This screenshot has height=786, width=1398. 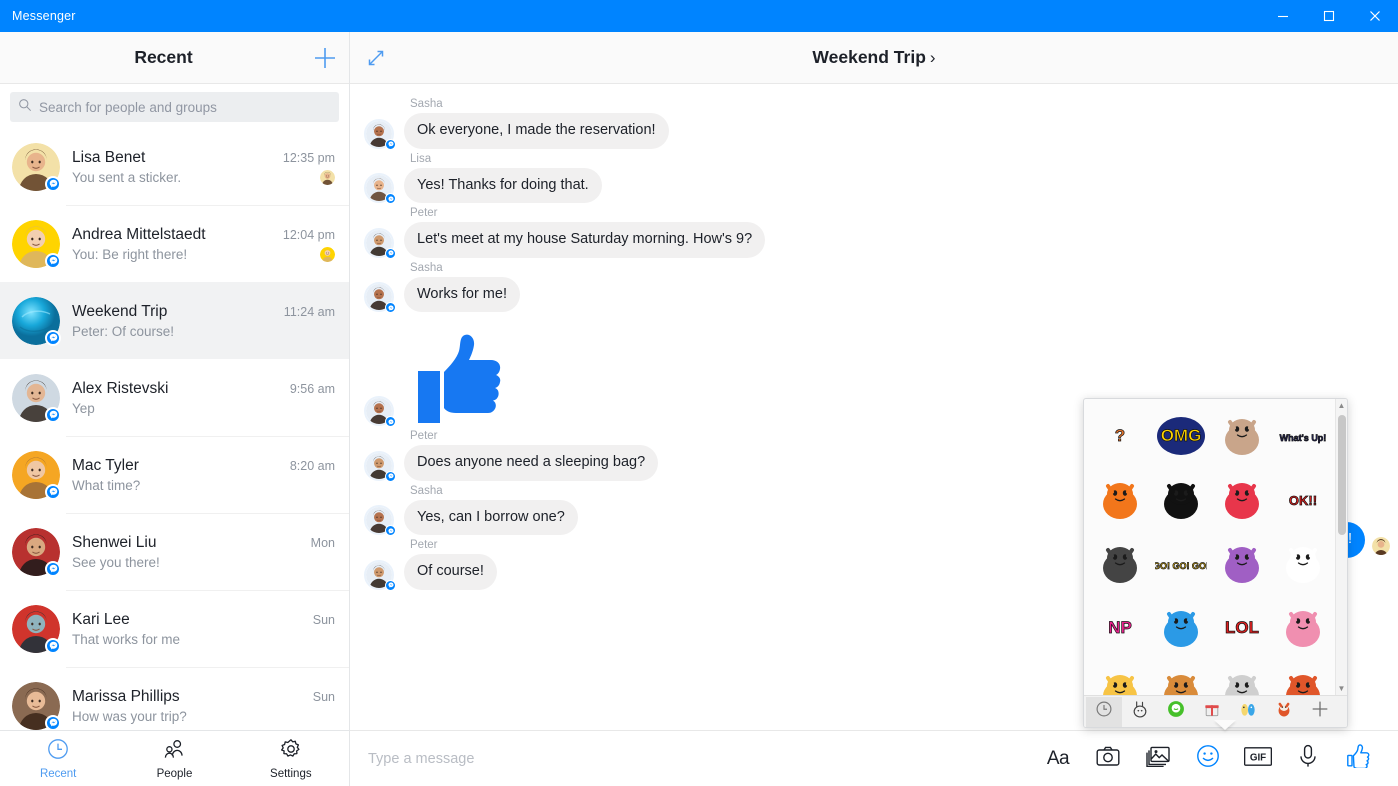 I want to click on sticker-ok-egg: OK!!, so click(x=1302, y=500).